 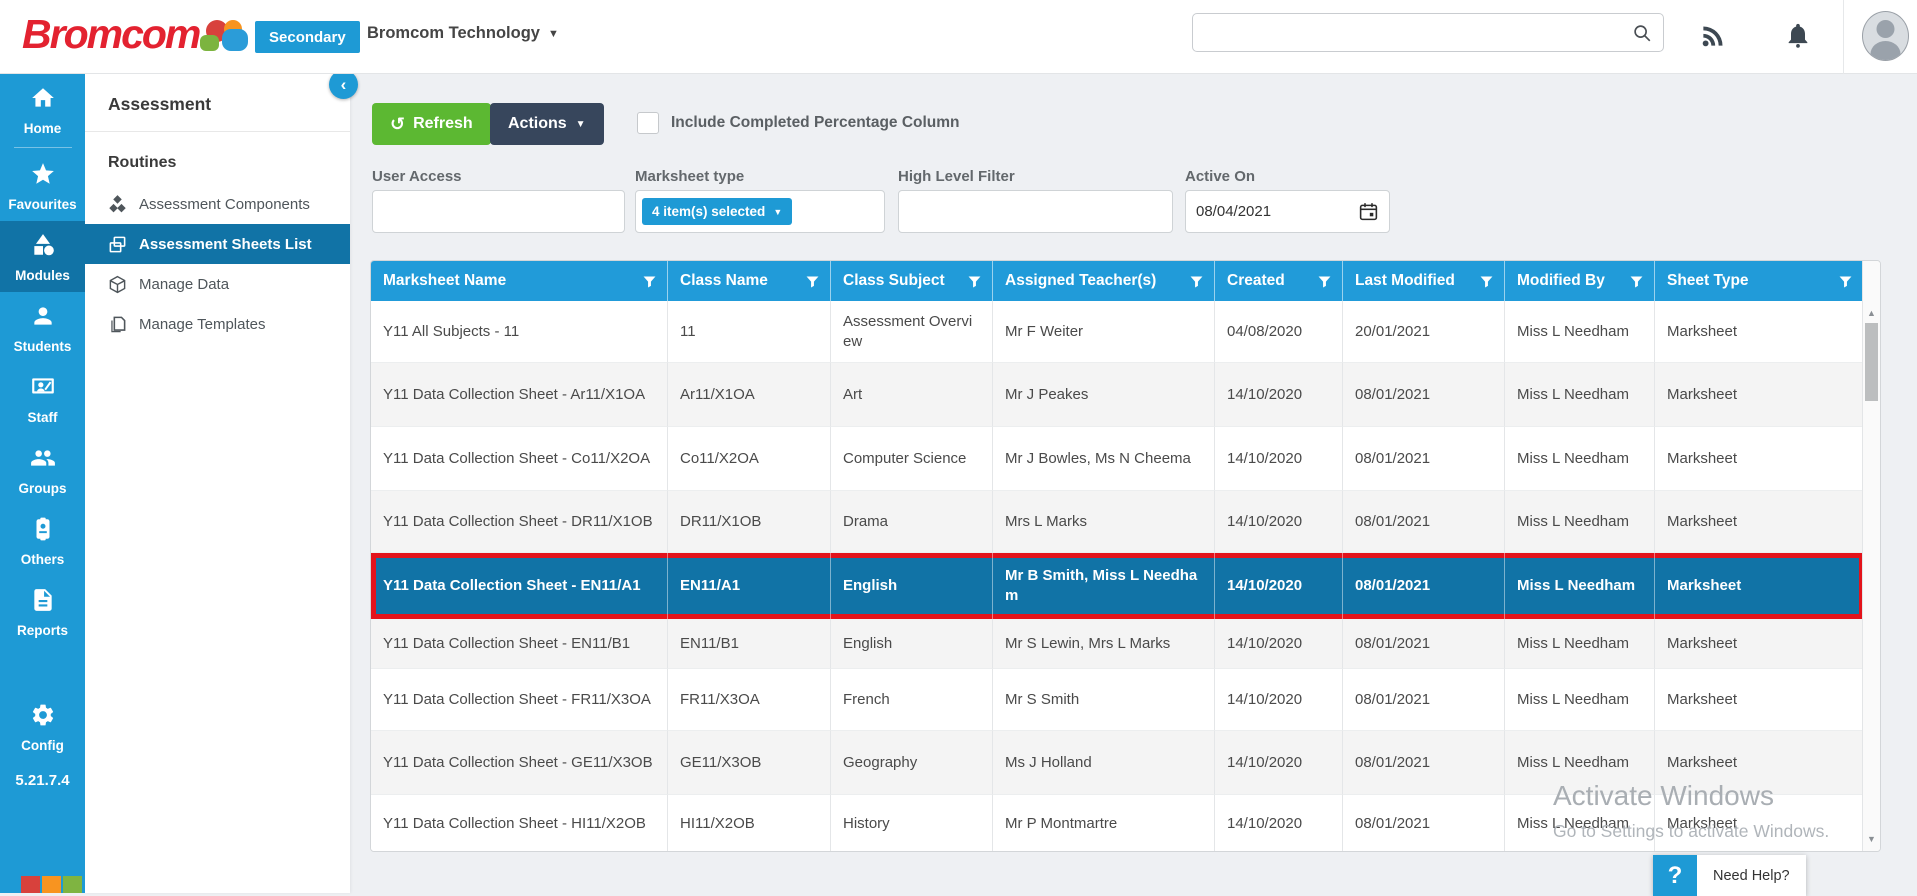 What do you see at coordinates (1279, 281) in the screenshot?
I see `column-header-created: Created` at bounding box center [1279, 281].